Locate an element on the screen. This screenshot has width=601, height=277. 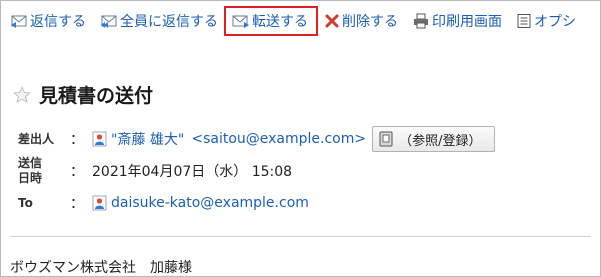
contact-icon is located at coordinates (99, 139).